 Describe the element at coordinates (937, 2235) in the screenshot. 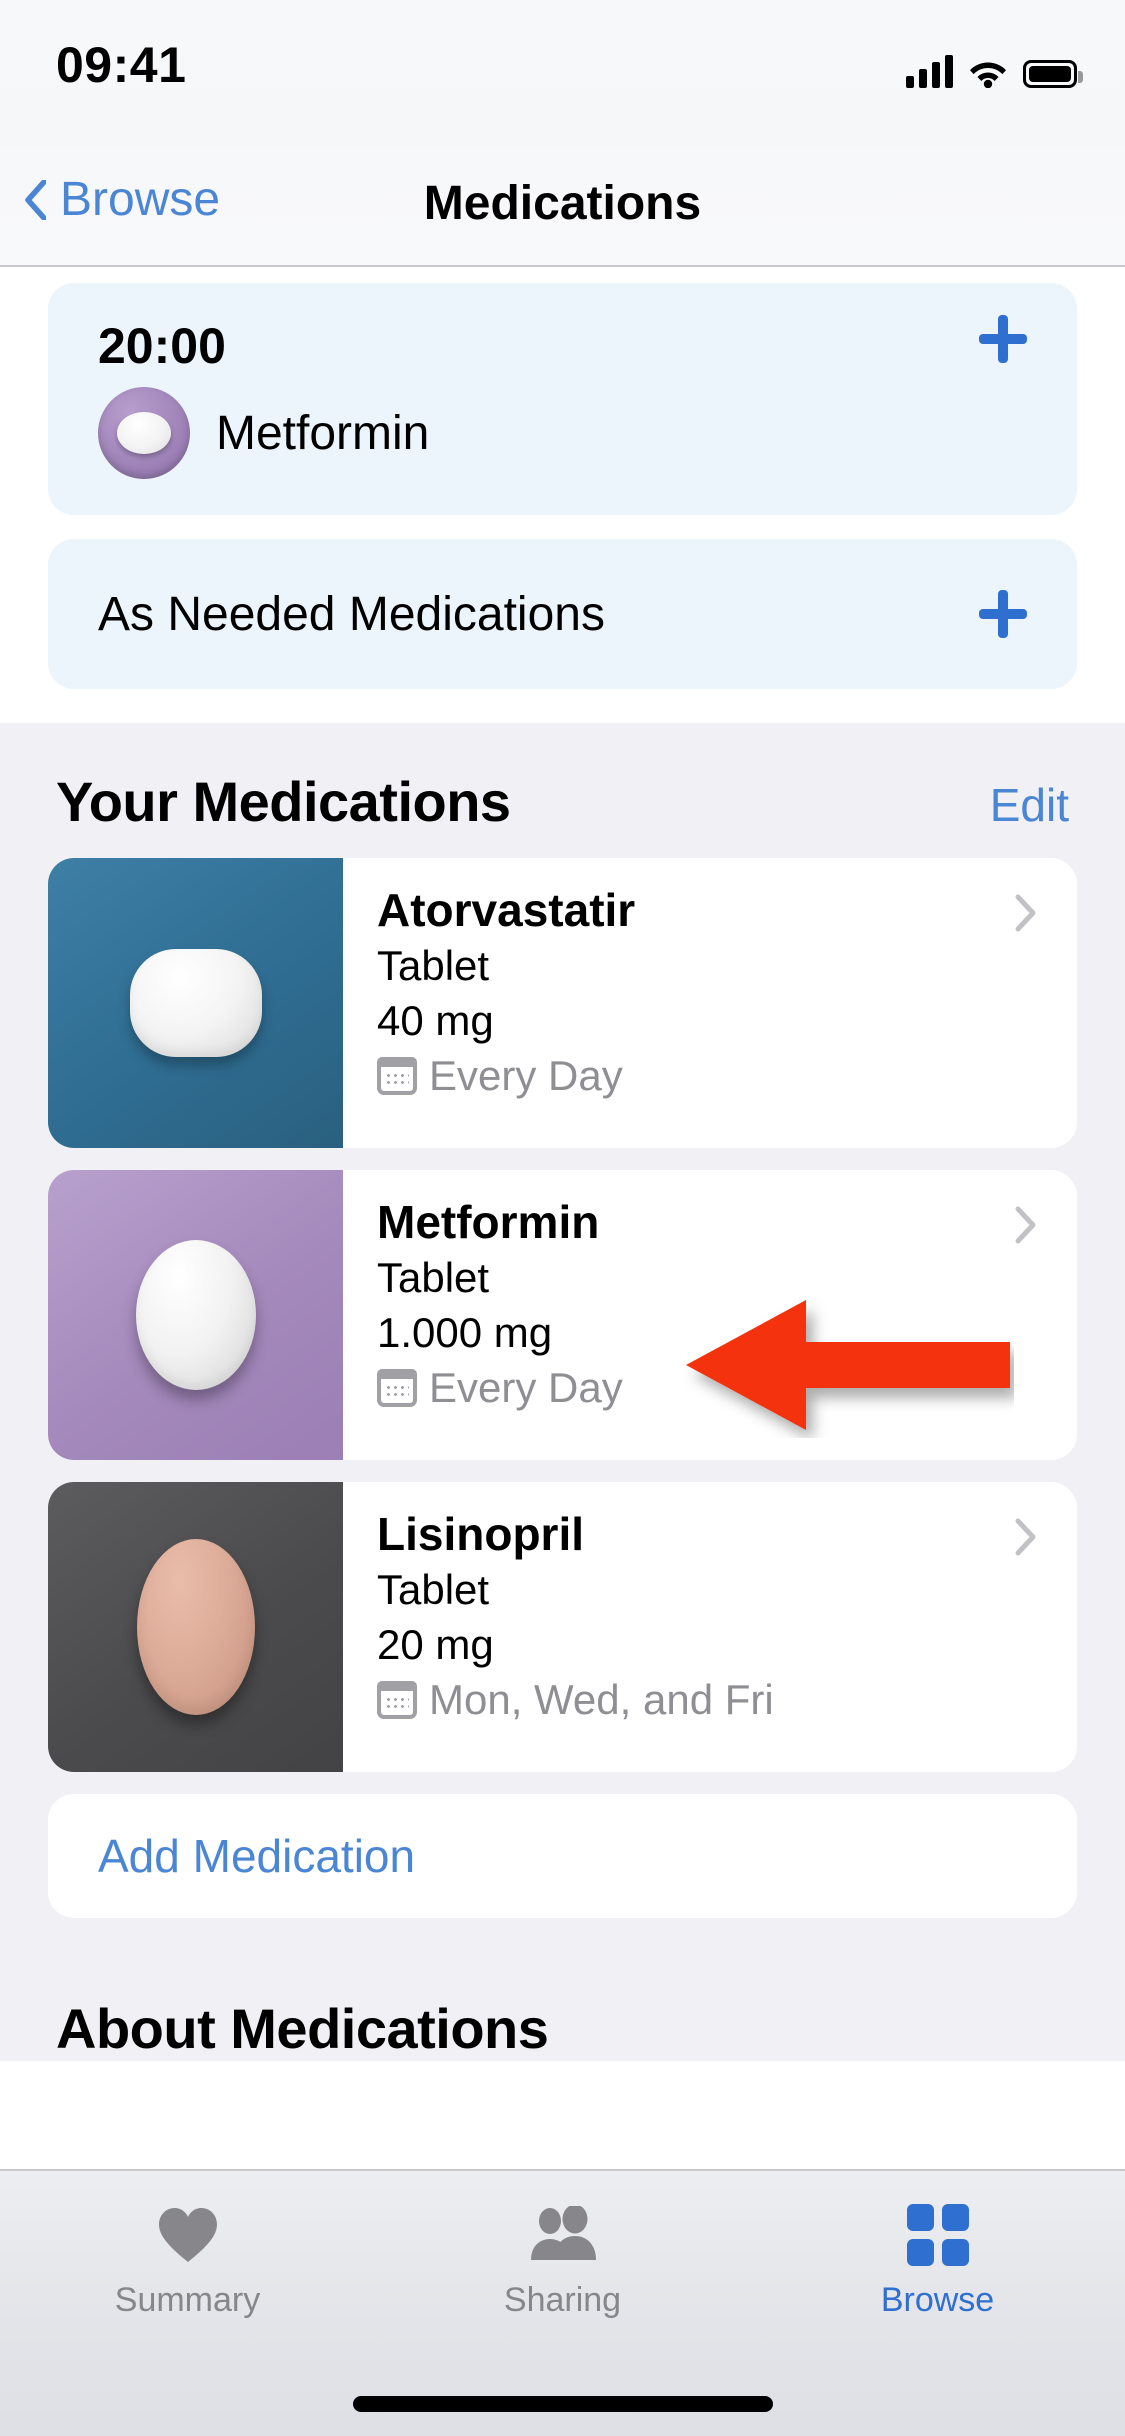

I see `grid-squares-icon` at that location.